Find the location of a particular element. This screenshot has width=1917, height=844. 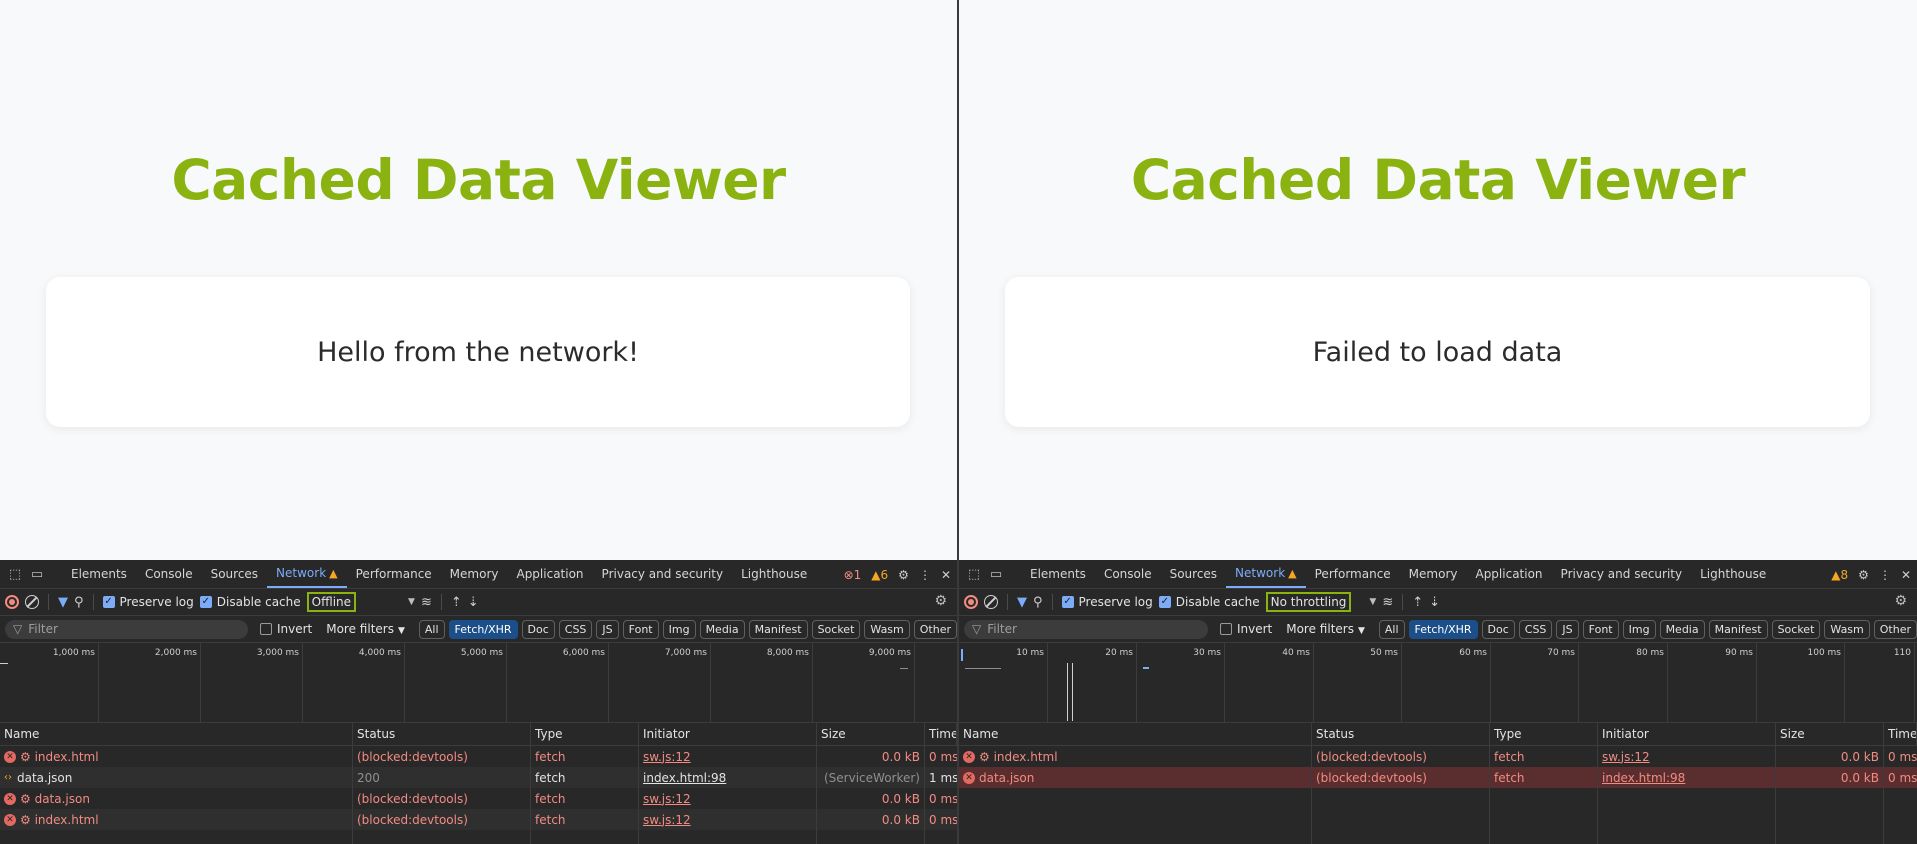

name-cell: ✕ ⚙ data.json is located at coordinates (176, 798).